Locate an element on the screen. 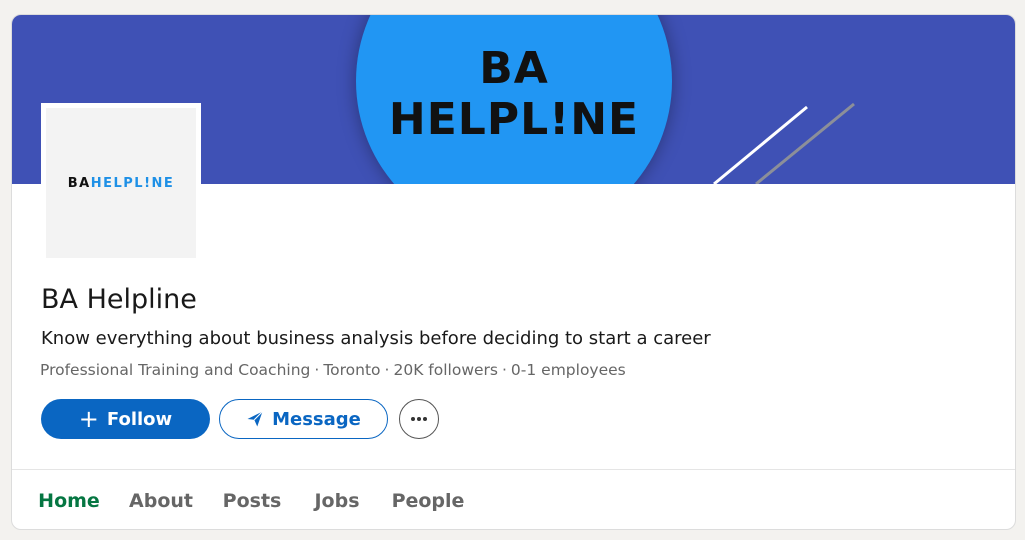  logo-text-helpline: HELPL!NE is located at coordinates (132, 183).